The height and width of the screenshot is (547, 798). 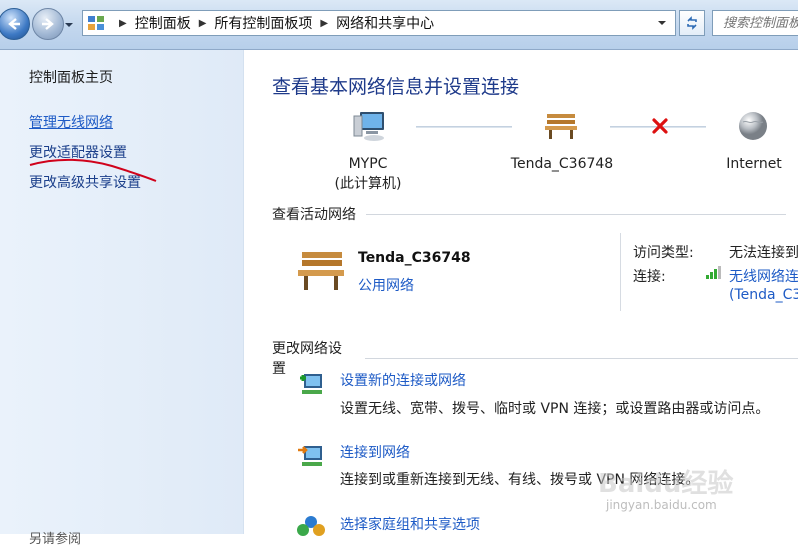 I want to click on connection-link-ssid: (Tenda_C36748), so click(x=763, y=295).